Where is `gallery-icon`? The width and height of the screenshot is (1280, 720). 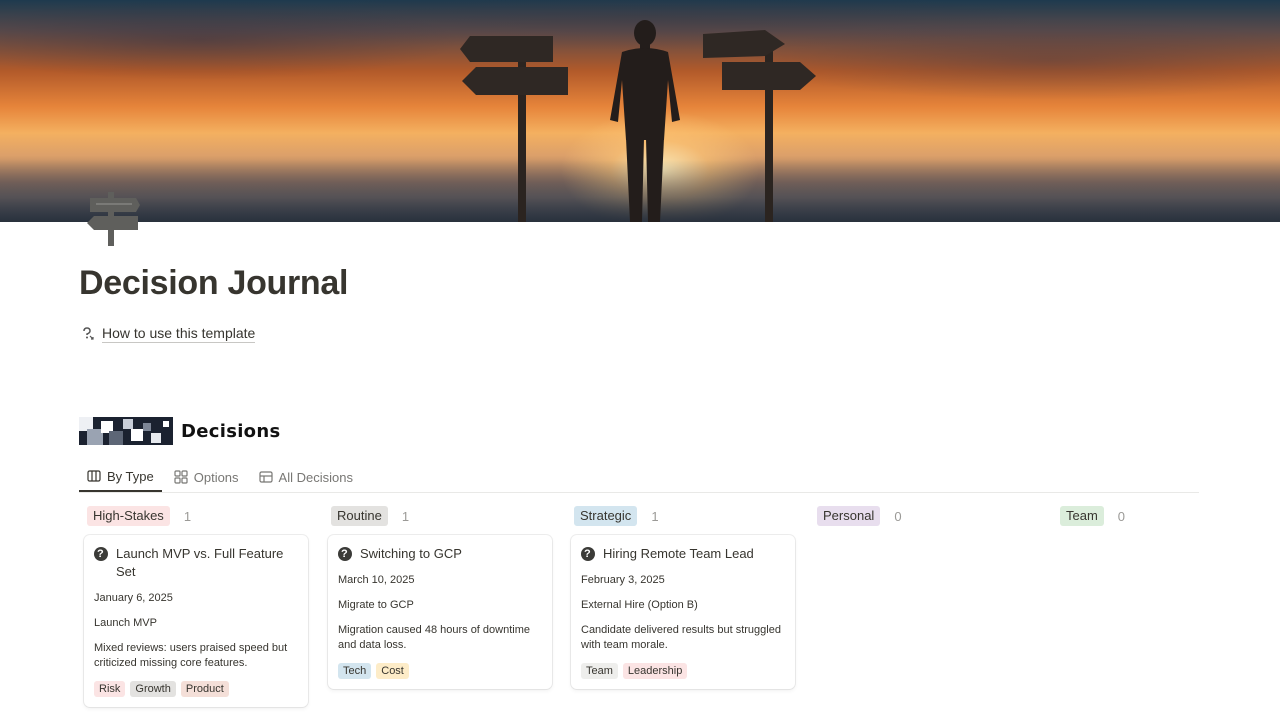
gallery-icon is located at coordinates (181, 477).